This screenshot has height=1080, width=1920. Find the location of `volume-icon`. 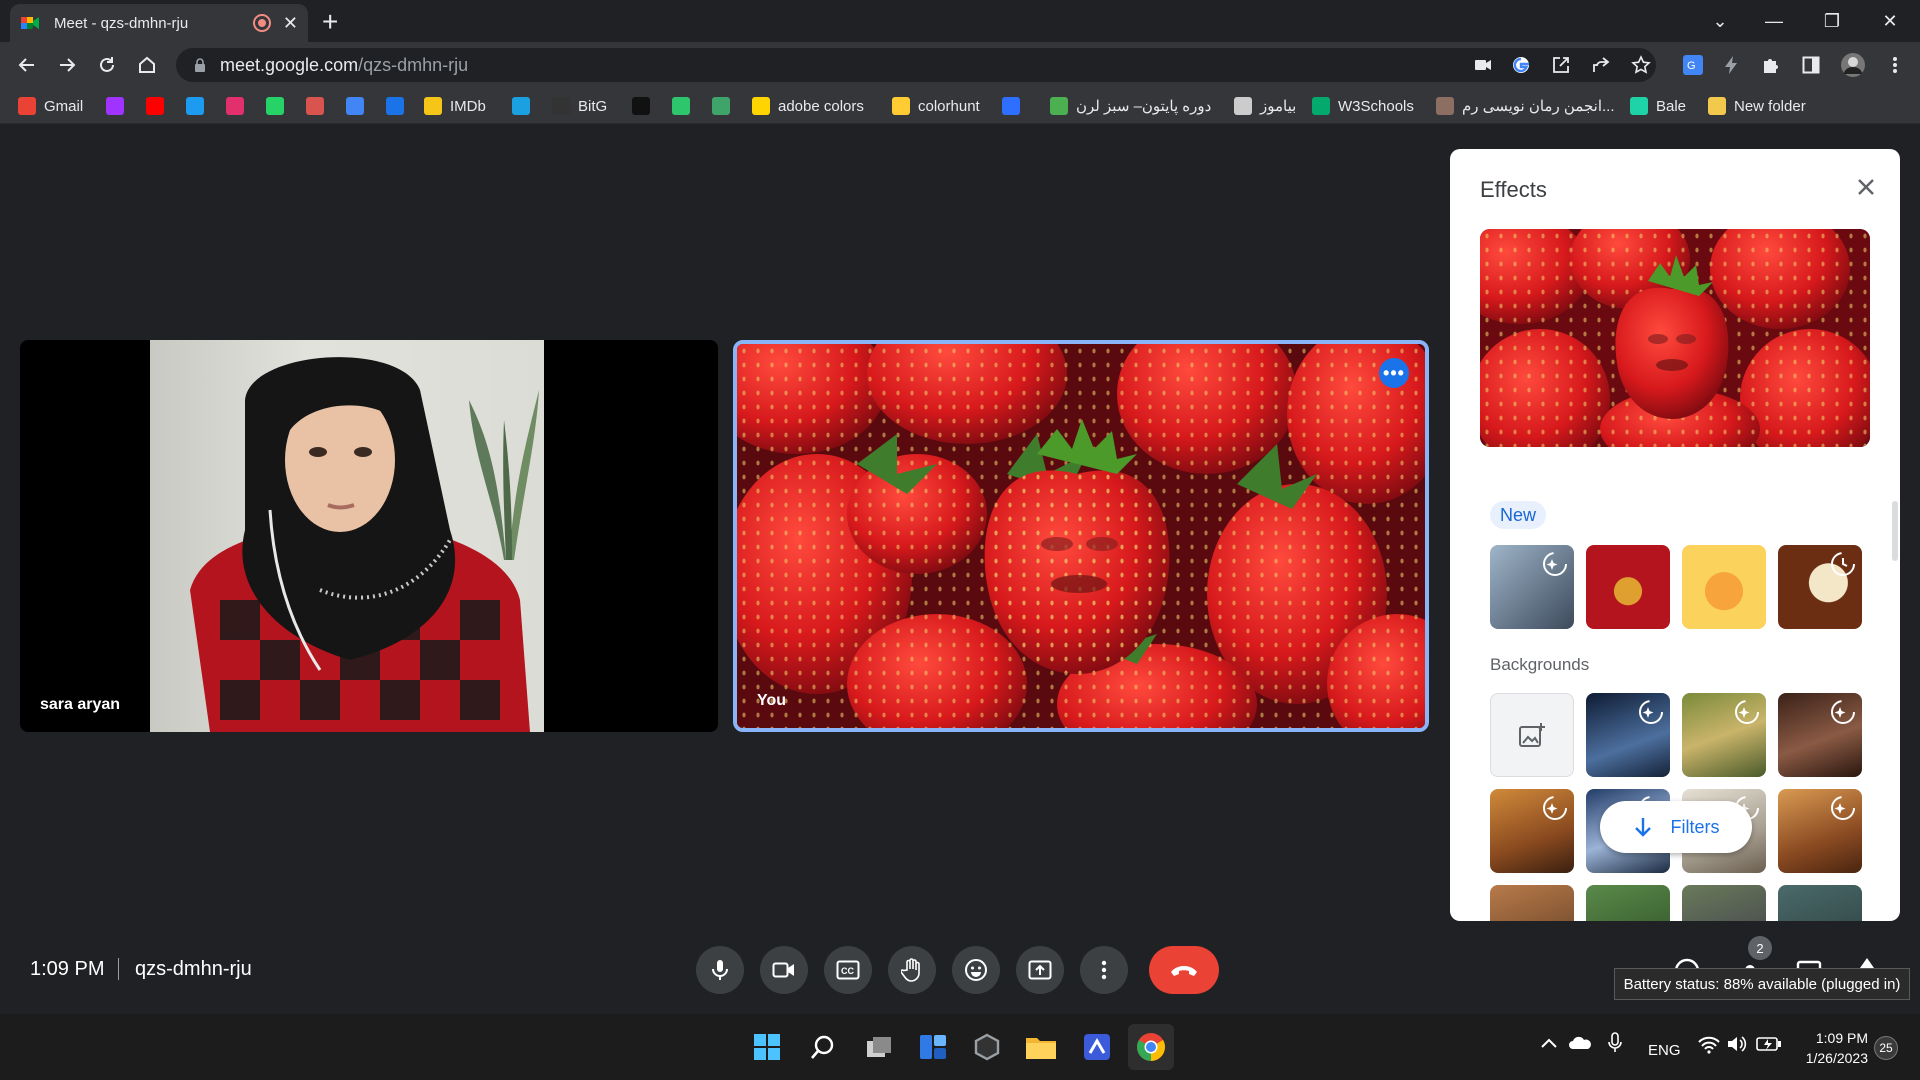

volume-icon is located at coordinates (1737, 1046).